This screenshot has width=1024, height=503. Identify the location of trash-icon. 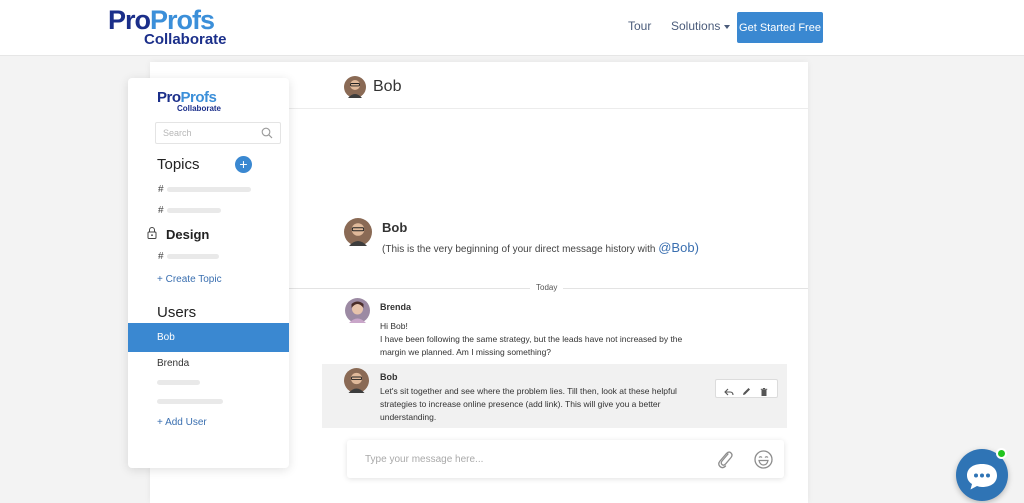
(764, 390).